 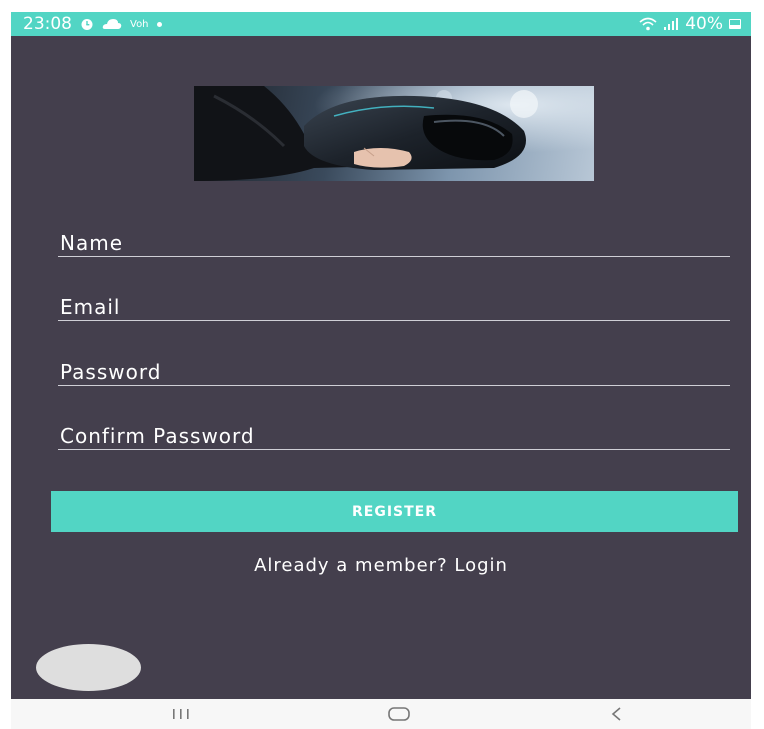 I want to click on status-time: 23:08, so click(x=47, y=24).